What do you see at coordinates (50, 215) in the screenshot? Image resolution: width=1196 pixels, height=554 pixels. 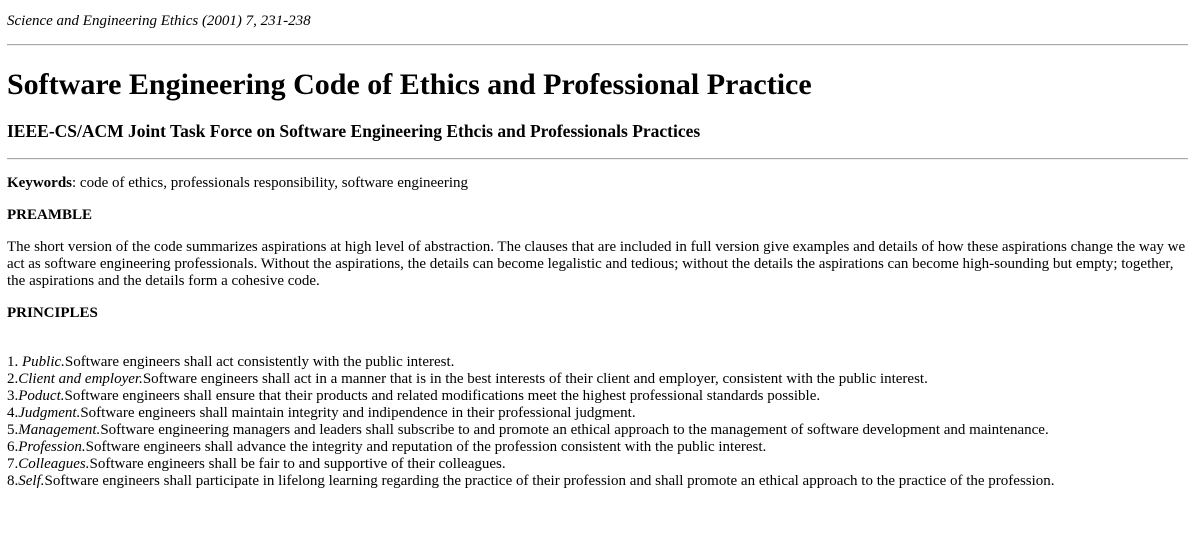 I see `preamble-heading: PREAMBLE` at bounding box center [50, 215].